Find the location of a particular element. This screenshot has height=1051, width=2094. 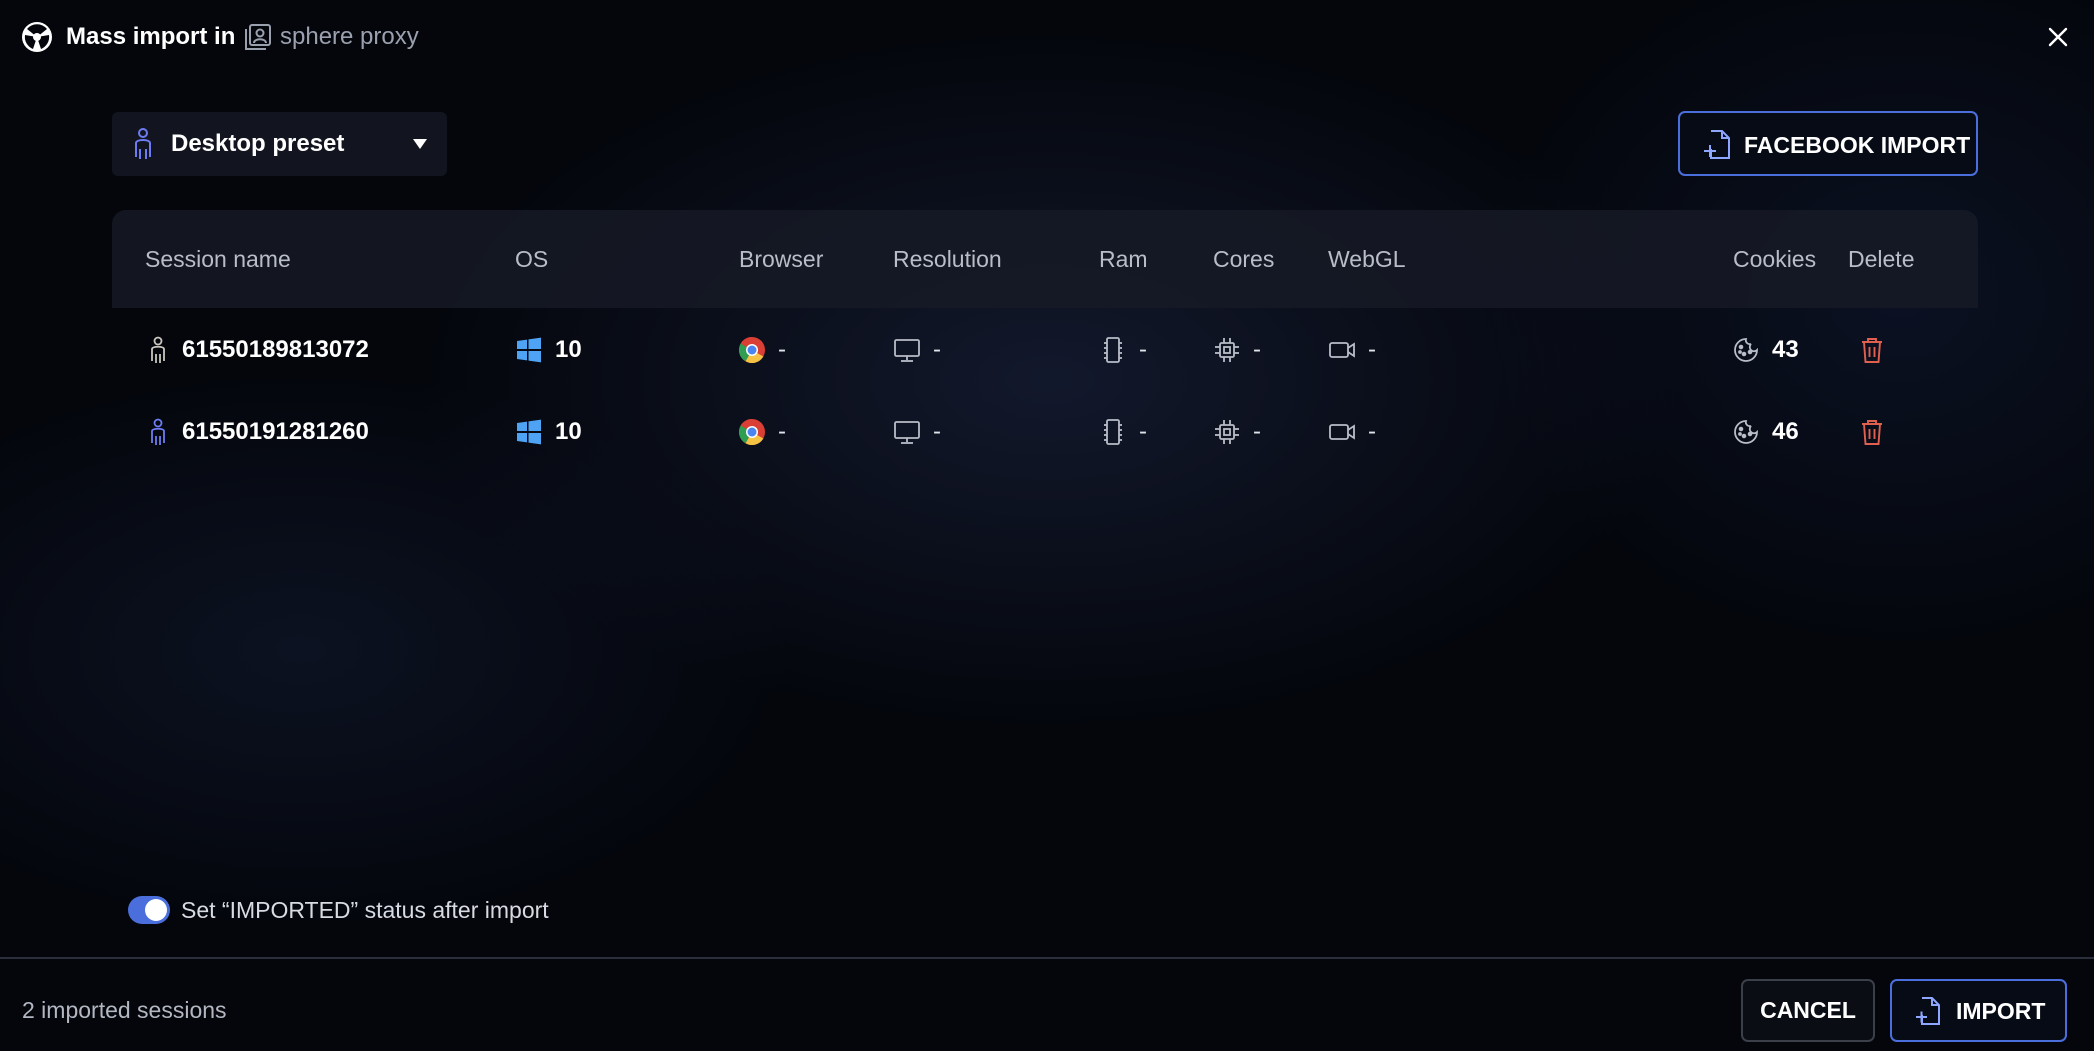

facebook-import-button: FACEBOOK IMPORT is located at coordinates (1828, 143).